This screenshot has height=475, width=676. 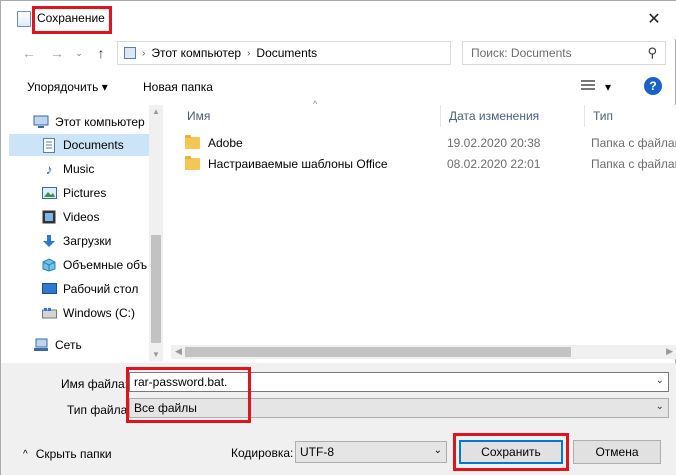 I want to click on desktop-icon, so click(x=49, y=289).